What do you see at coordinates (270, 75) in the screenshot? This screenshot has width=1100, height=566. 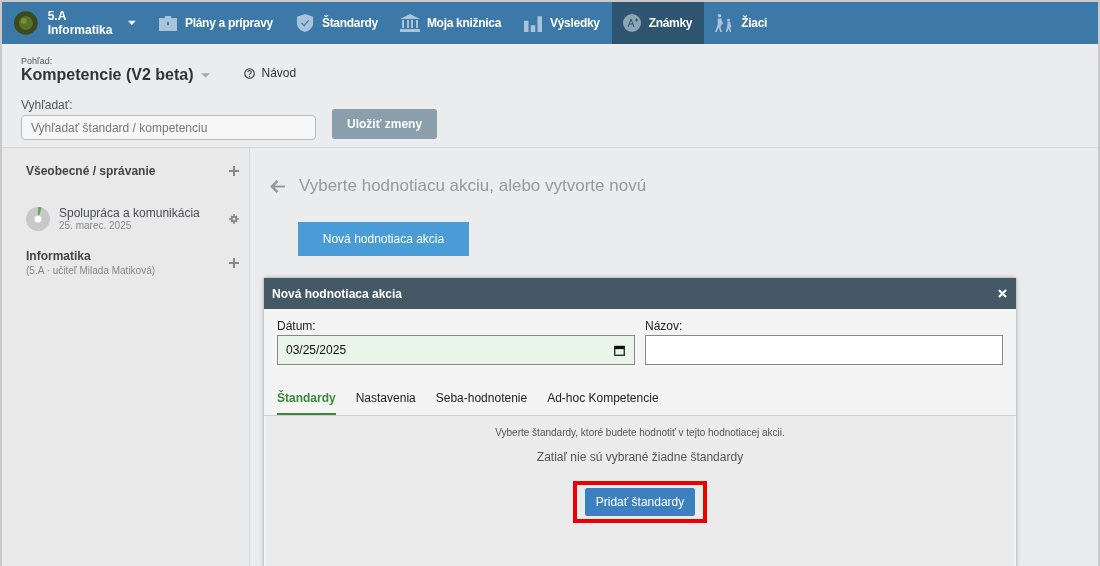 I see `help-link: Návod` at bounding box center [270, 75].